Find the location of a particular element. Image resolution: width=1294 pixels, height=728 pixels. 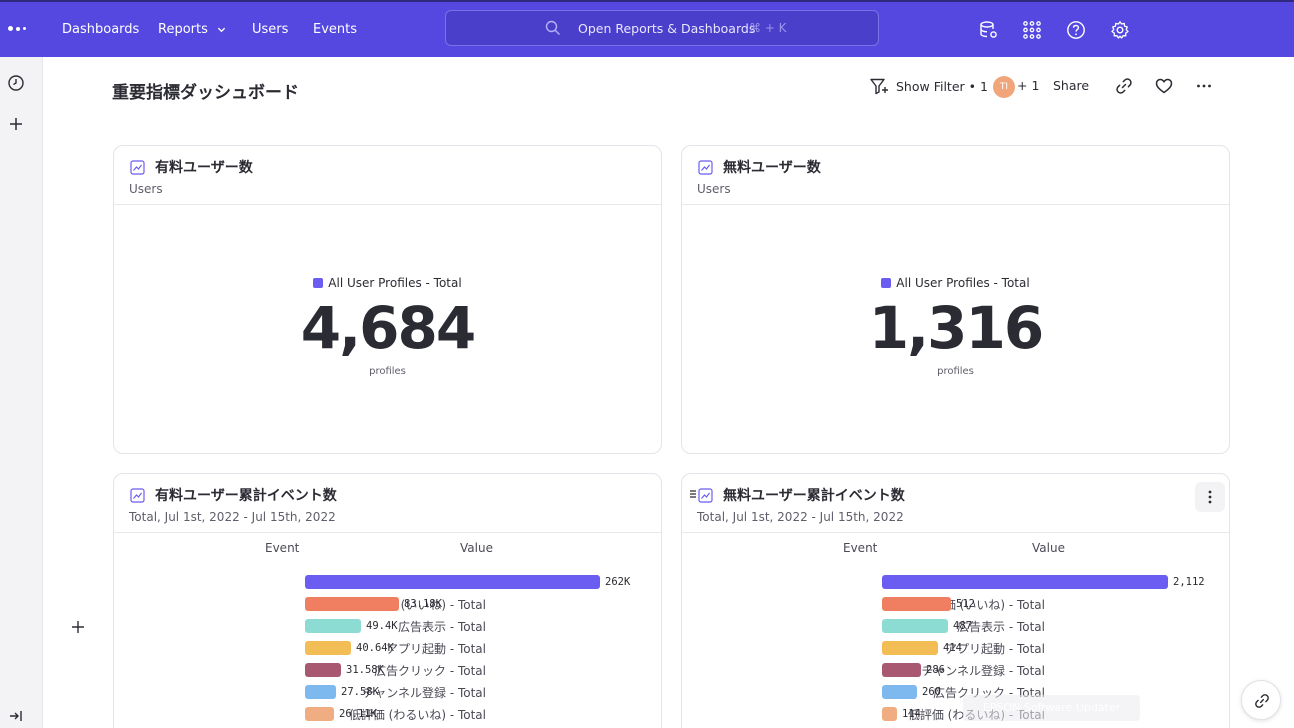

card-title: 無料ユーザー累計イベント数 is located at coordinates (814, 495).